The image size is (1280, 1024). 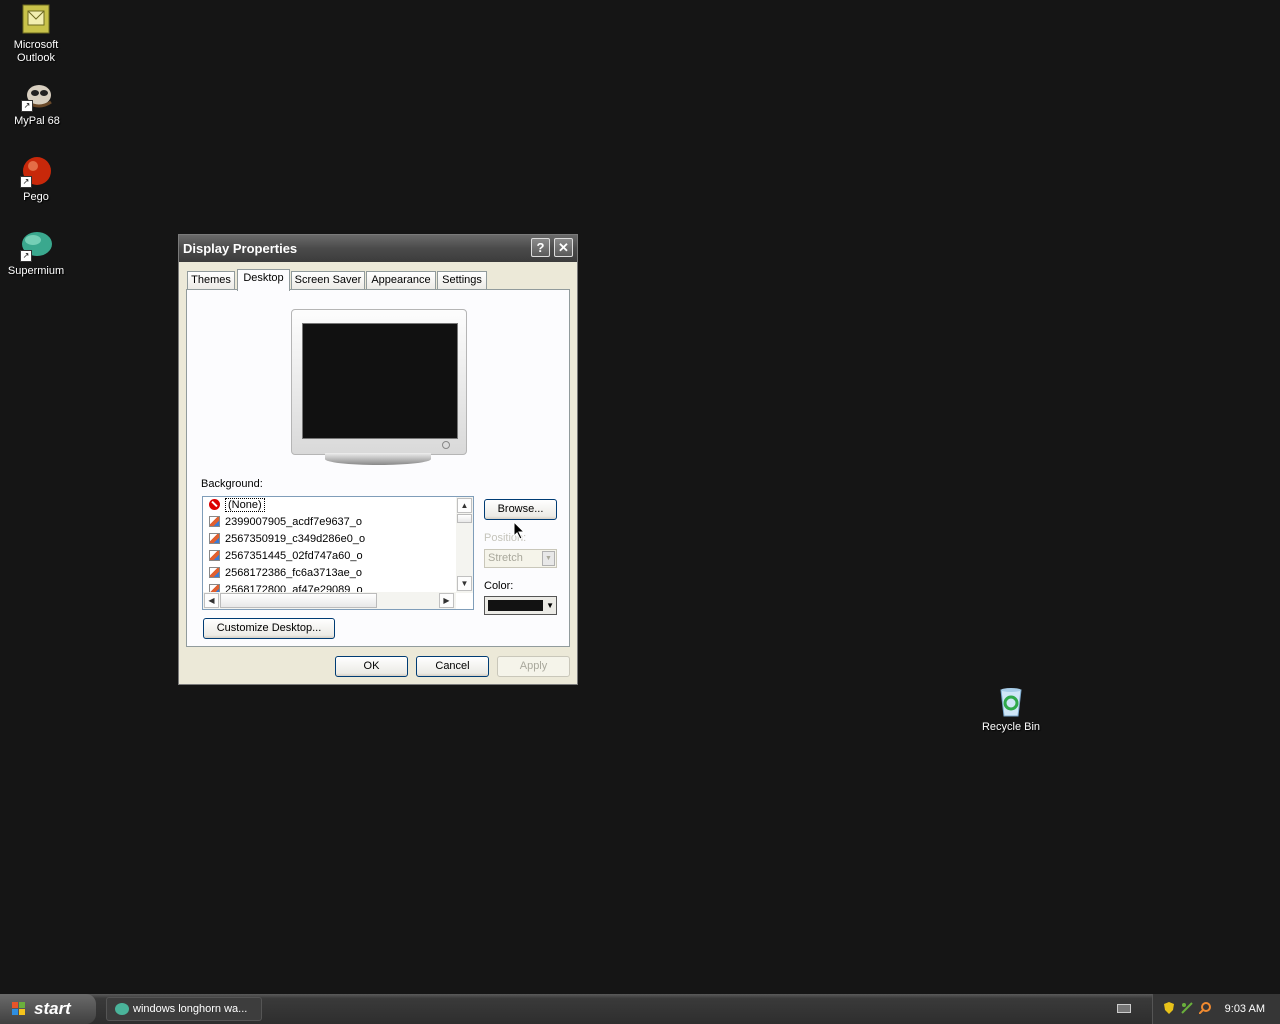 What do you see at coordinates (295, 539) in the screenshot?
I see `list-item-label: 2567350919_c349d286e0_o` at bounding box center [295, 539].